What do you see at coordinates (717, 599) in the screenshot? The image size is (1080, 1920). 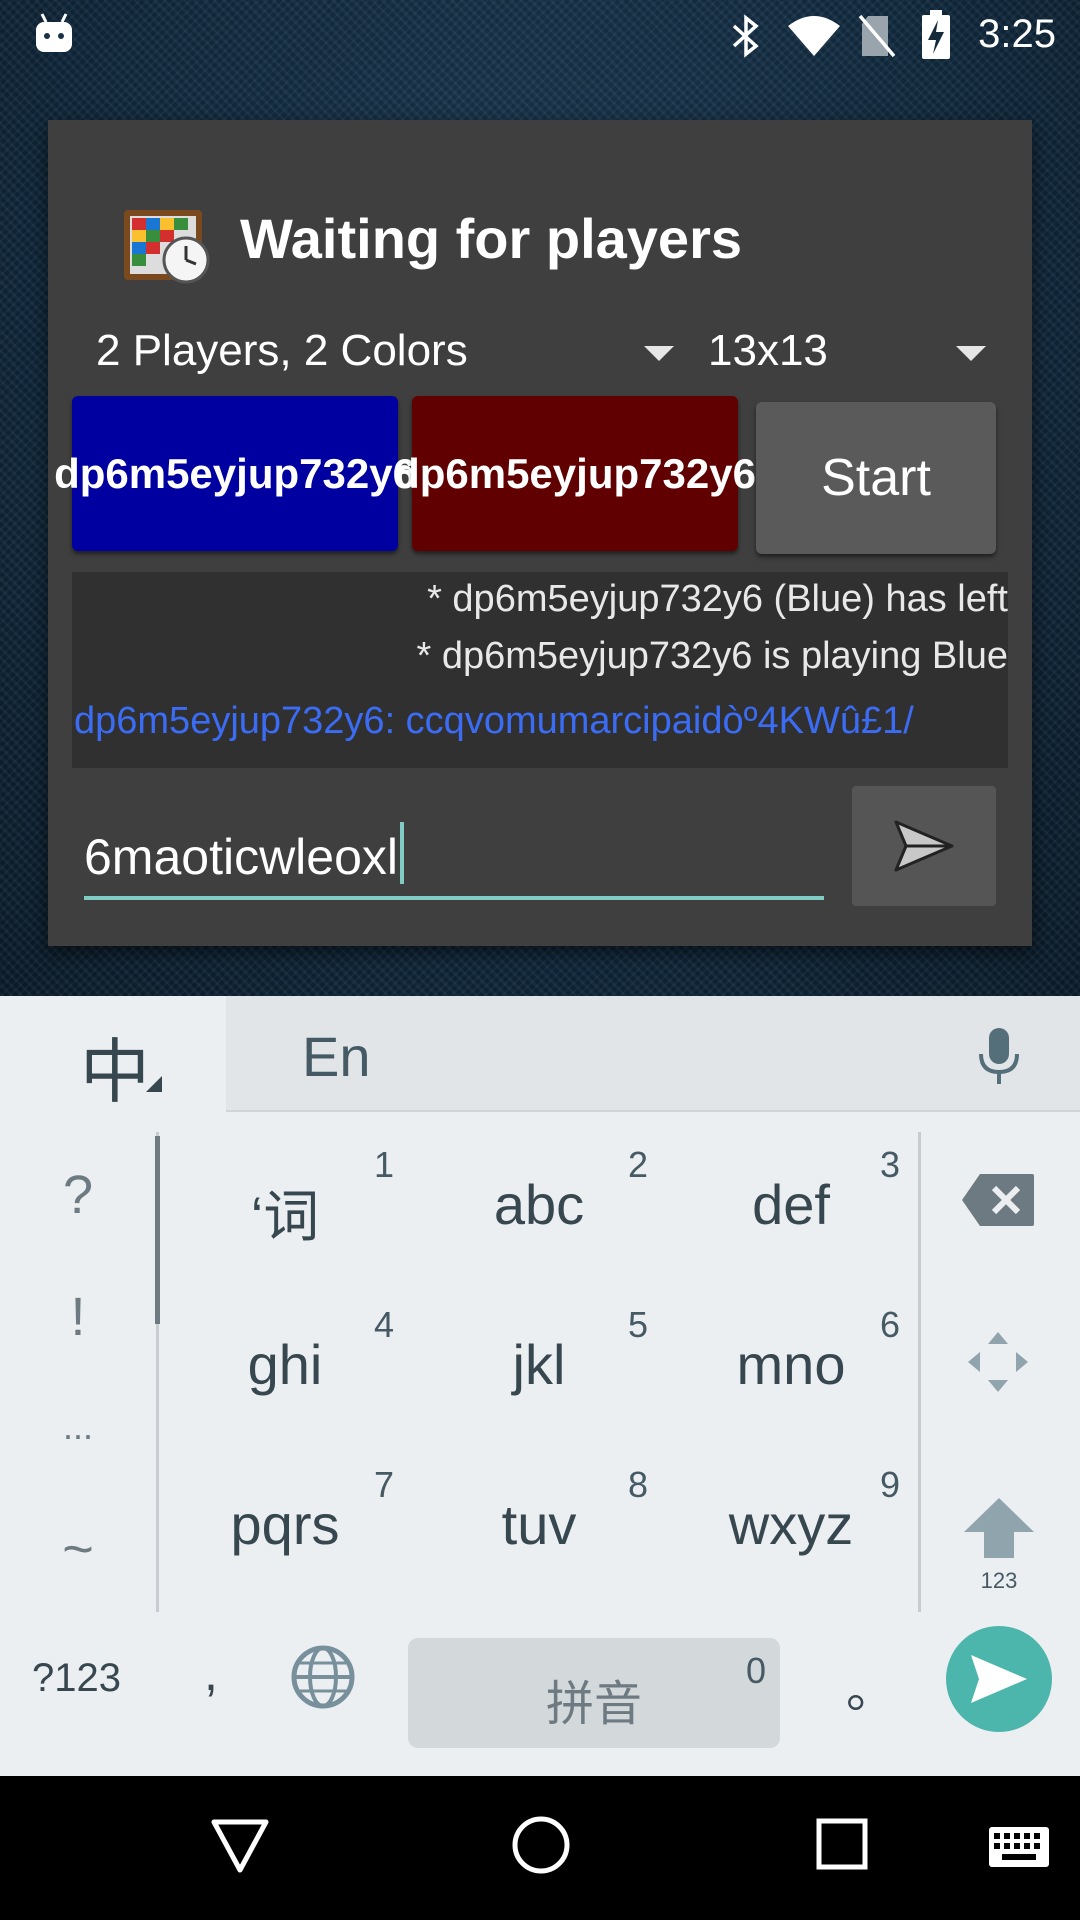 I see `chat-system-message: * dp6m5eyjup732y6 (Blue) has left` at bounding box center [717, 599].